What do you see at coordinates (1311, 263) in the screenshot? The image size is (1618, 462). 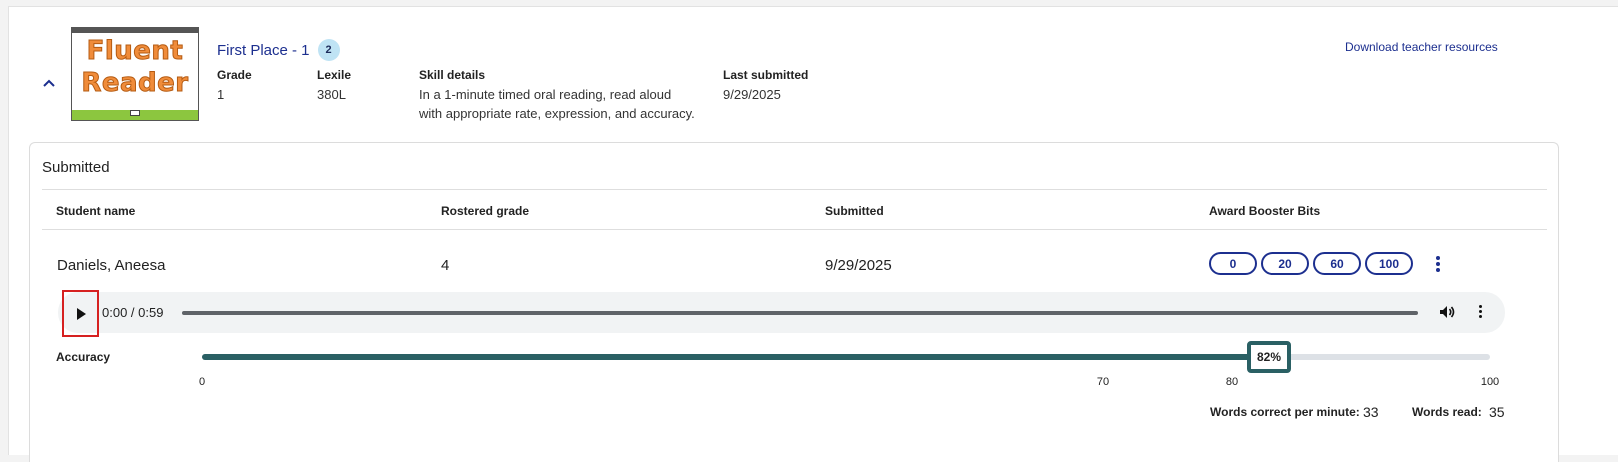 I see `booster-bits-options: 0 20 60 100` at bounding box center [1311, 263].